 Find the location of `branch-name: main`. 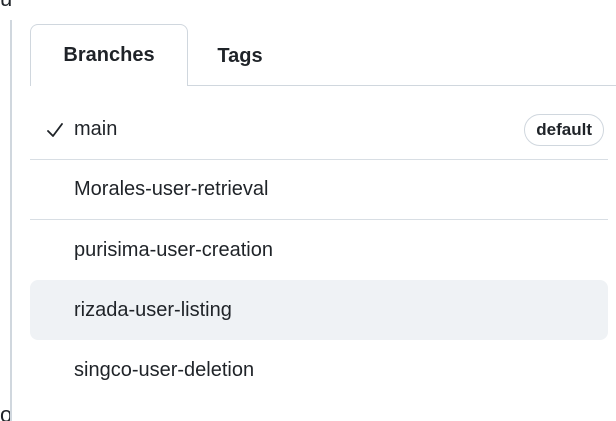

branch-name: main is located at coordinates (96, 129).